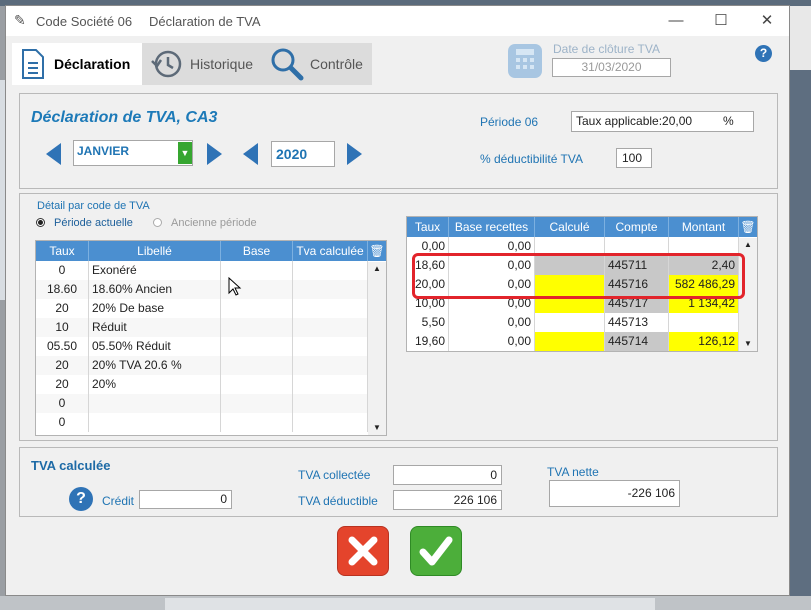  Describe the element at coordinates (763, 53) in the screenshot. I see `help-icon: ?` at that location.